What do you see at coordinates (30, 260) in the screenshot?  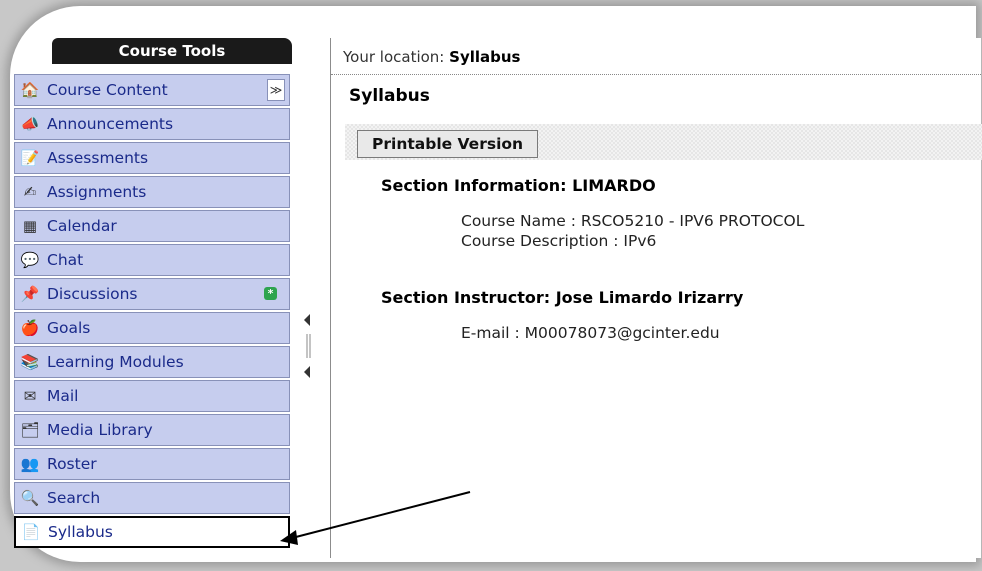 I see `chat-bubble-icon: 💬` at bounding box center [30, 260].